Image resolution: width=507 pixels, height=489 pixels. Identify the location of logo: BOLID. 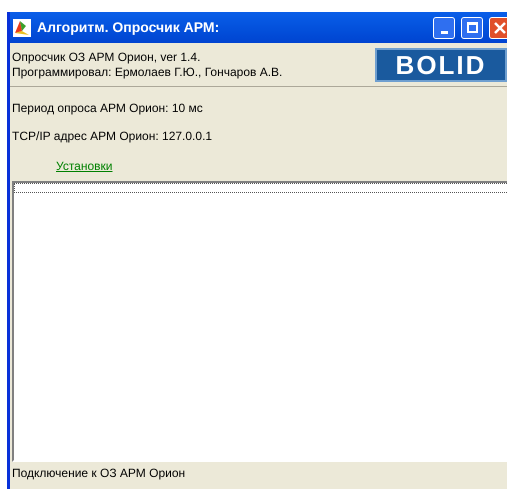
(441, 65).